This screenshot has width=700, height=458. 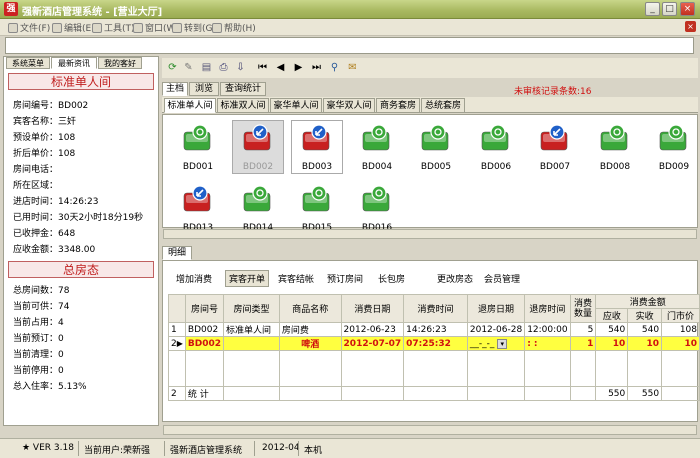 What do you see at coordinates (240, 67) in the screenshot?
I see `export-icon: ⇩` at bounding box center [240, 67].